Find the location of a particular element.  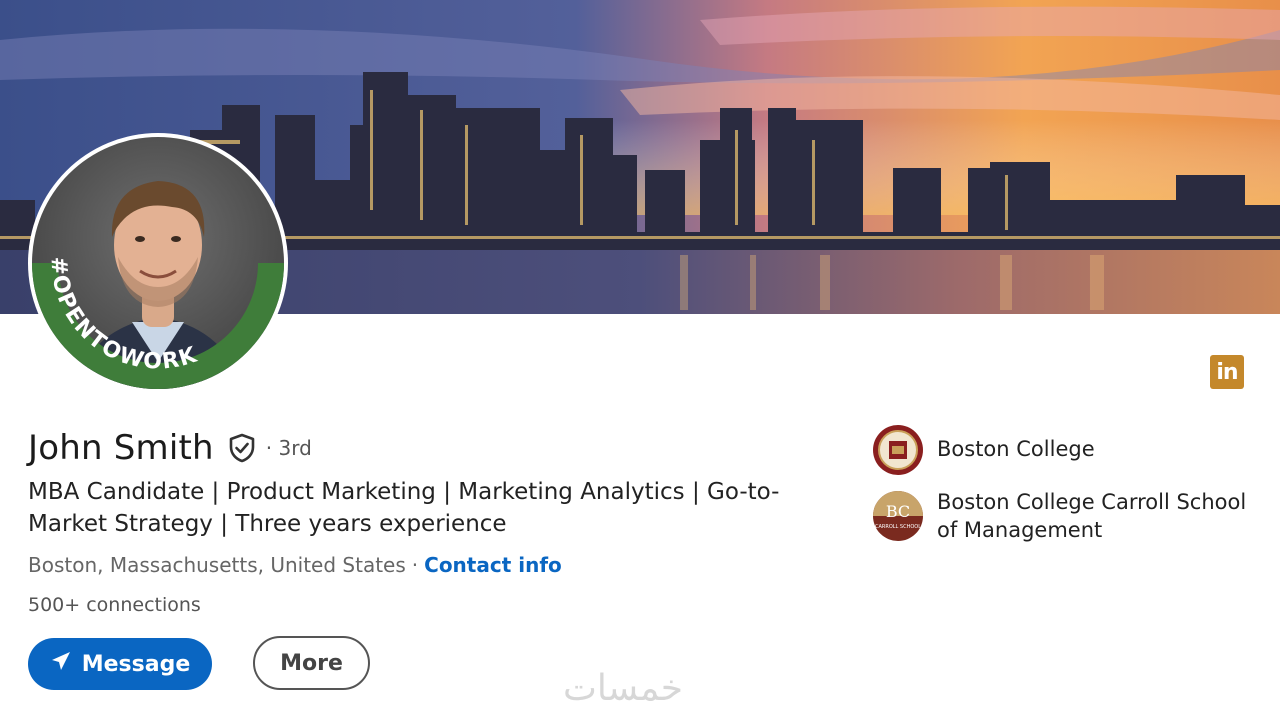

opentowork-badge: #OPENTOWORK is located at coordinates (123, 315).